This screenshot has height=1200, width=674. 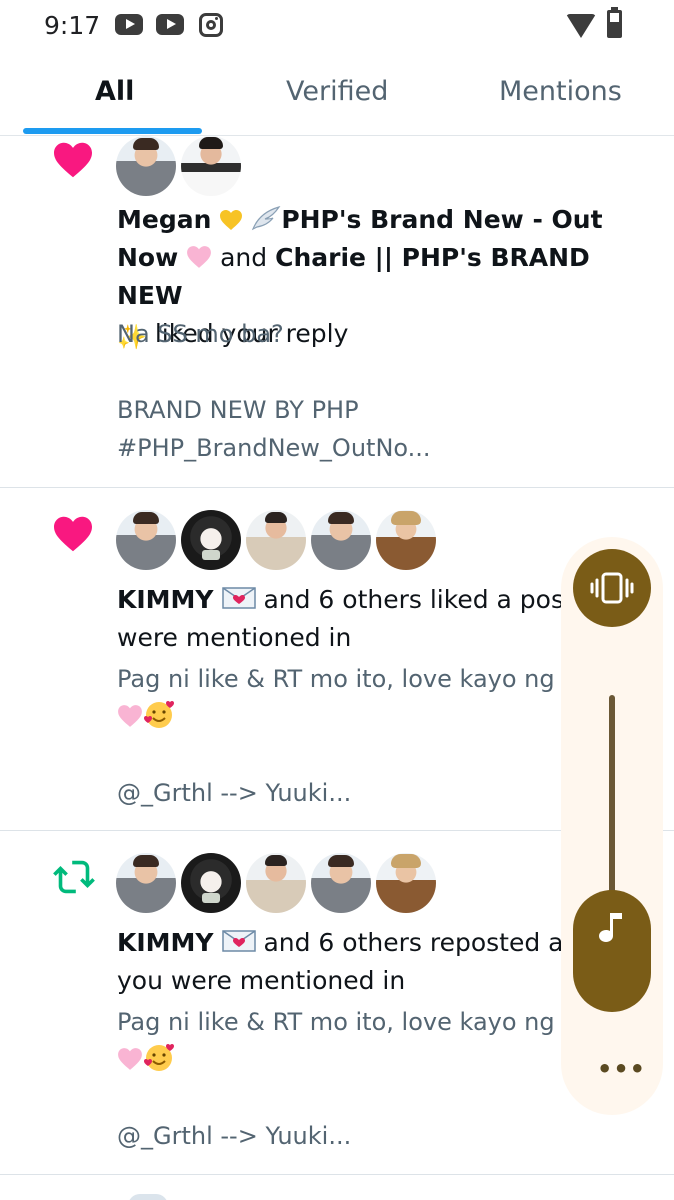 I want to click on quote-line: Na SS mo ba?, so click(x=200, y=334).